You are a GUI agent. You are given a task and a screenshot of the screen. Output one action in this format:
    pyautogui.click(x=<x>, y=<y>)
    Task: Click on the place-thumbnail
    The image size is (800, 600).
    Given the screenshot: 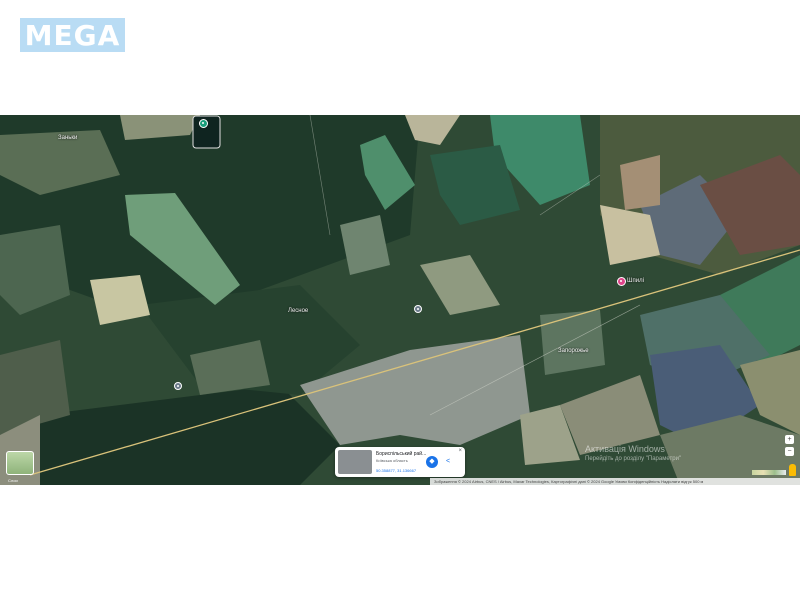 What is the action you would take?
    pyautogui.click(x=355, y=462)
    